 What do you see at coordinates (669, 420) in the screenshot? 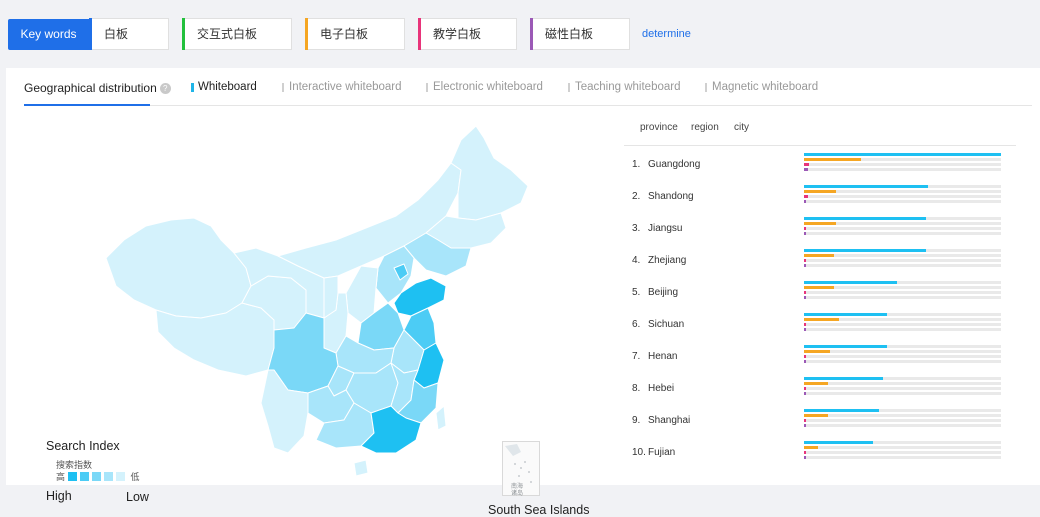
I see `province-name: Shanghai` at bounding box center [669, 420].